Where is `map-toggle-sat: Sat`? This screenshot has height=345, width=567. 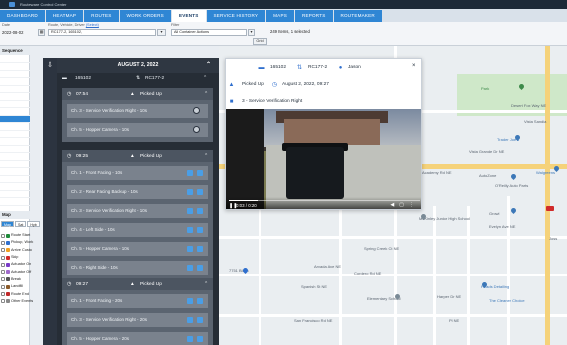 map-toggle-sat: Sat is located at coordinates (21, 224).